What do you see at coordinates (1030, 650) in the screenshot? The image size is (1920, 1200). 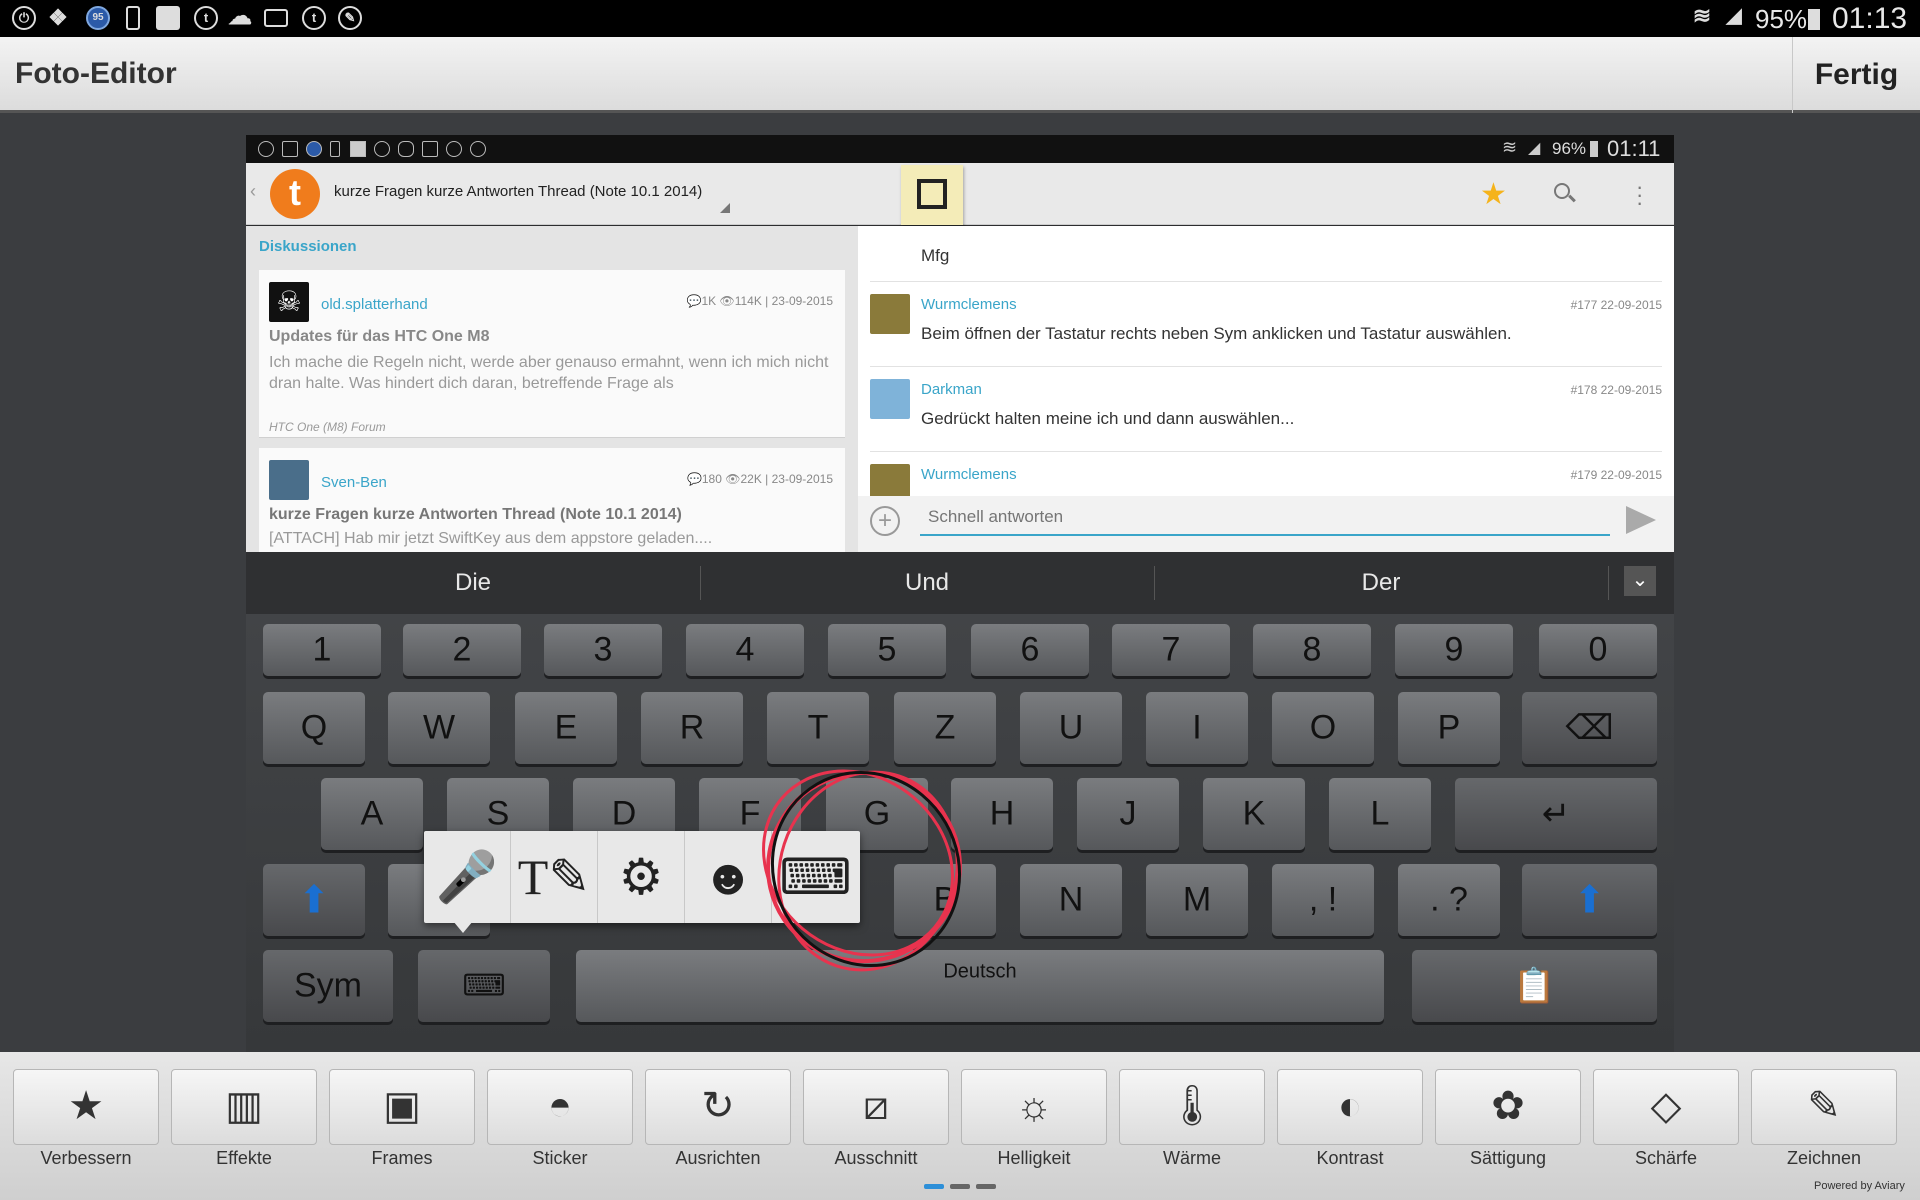 I see `key-6: 6` at bounding box center [1030, 650].